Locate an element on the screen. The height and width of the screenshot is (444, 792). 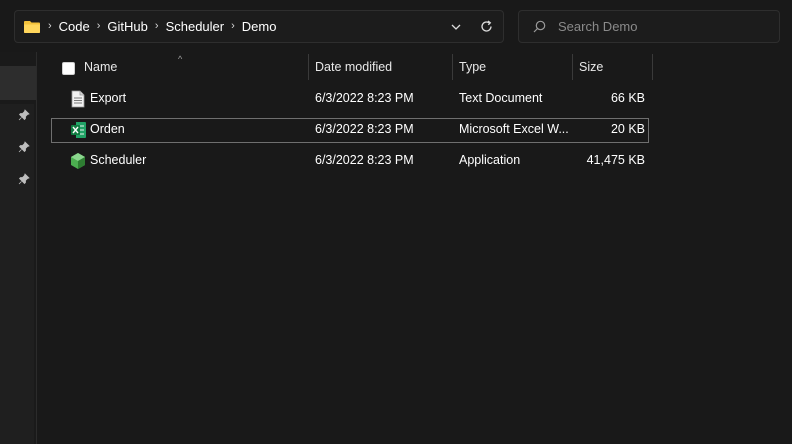
column-header-name: Name is located at coordinates (100, 67).